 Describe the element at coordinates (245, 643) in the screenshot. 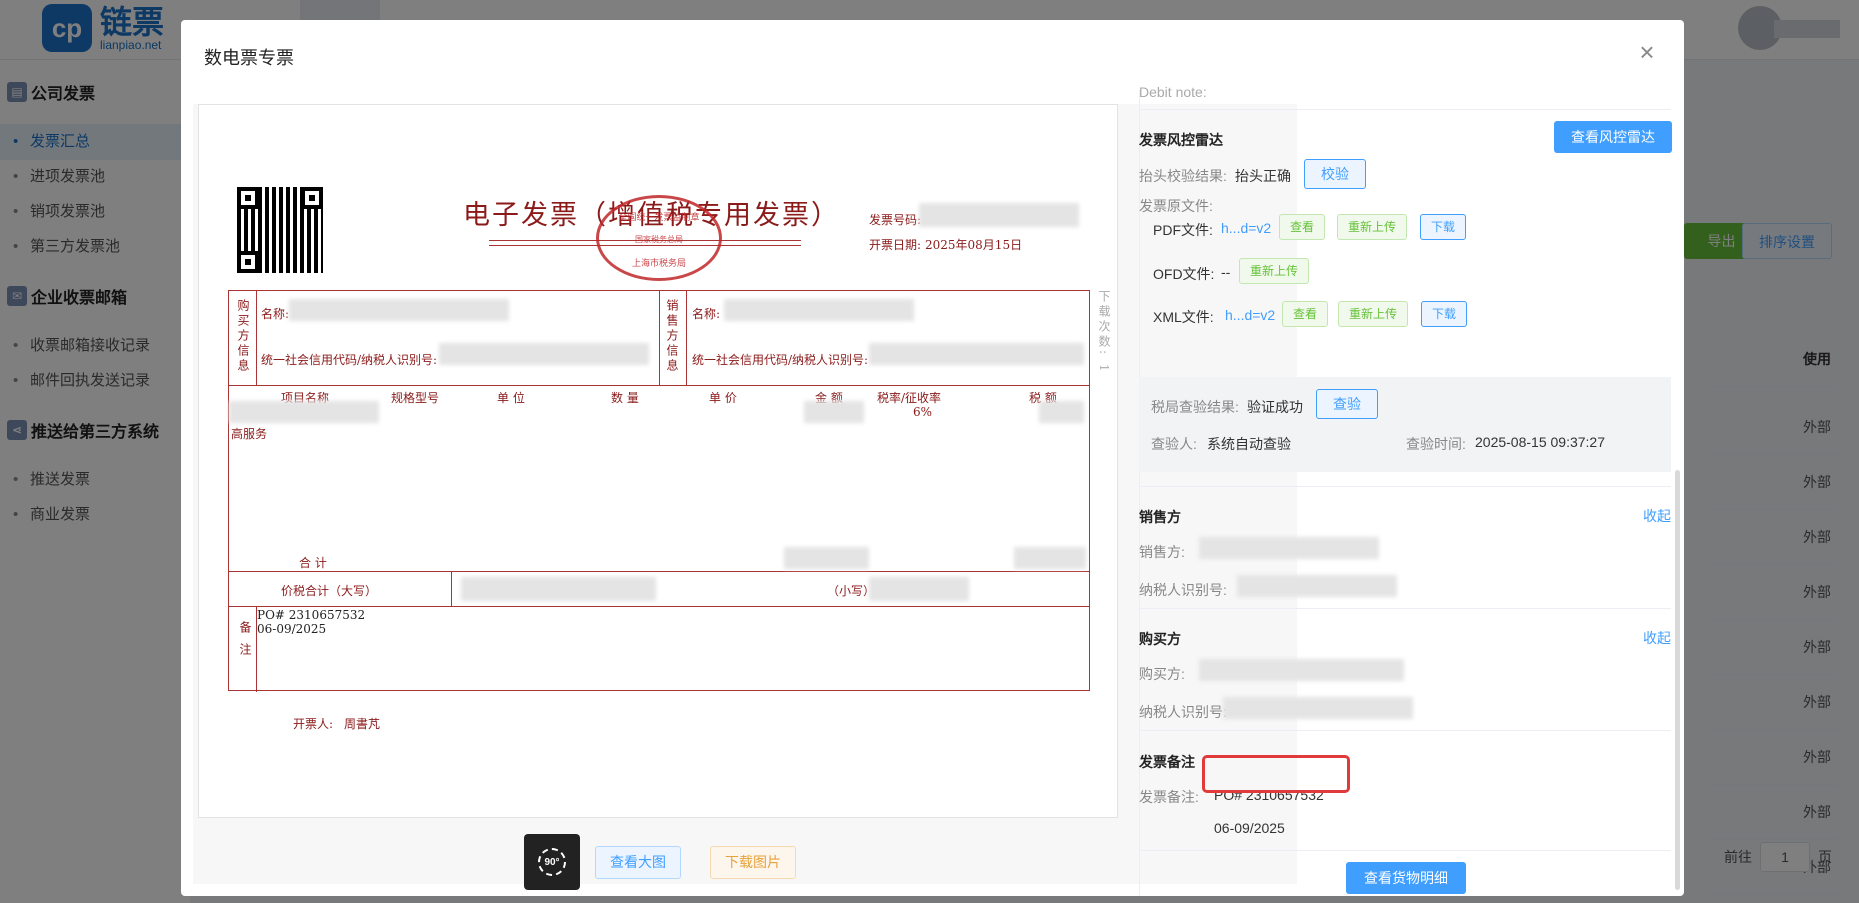

I see `remark-label: 备注` at that location.